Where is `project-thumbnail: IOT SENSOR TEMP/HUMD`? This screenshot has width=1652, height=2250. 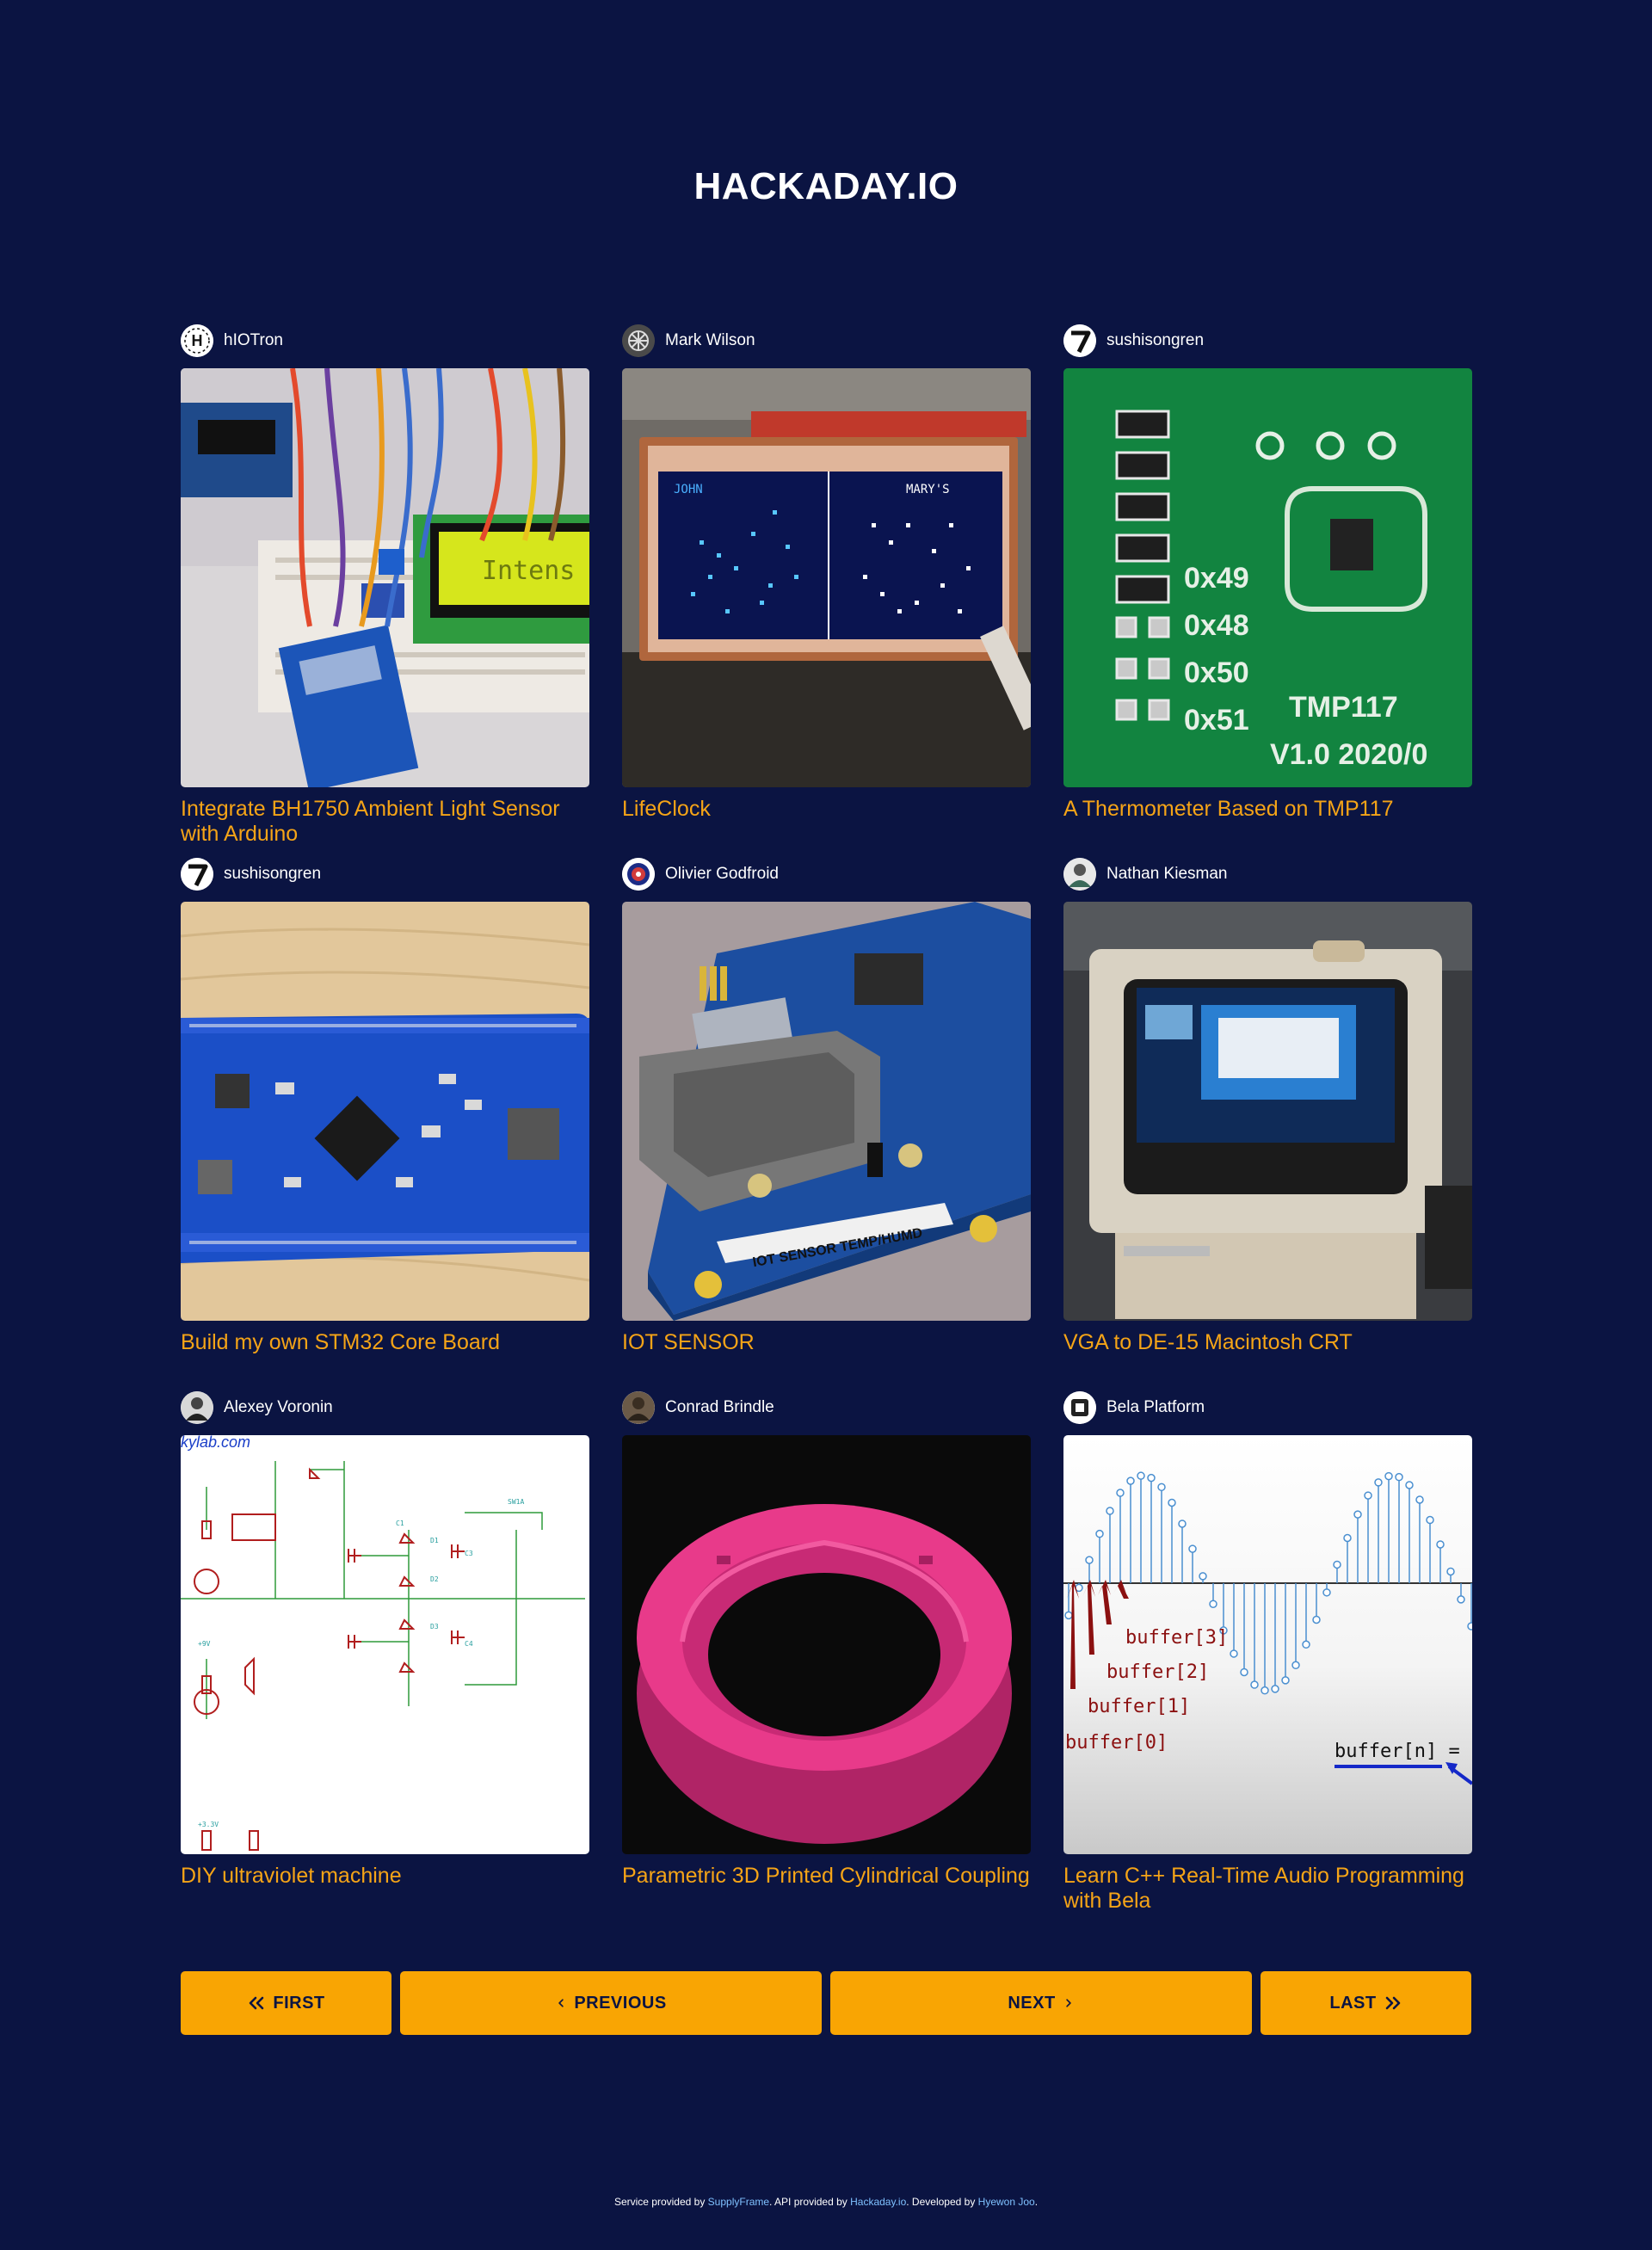 project-thumbnail: IOT SENSOR TEMP/HUMD is located at coordinates (826, 1111).